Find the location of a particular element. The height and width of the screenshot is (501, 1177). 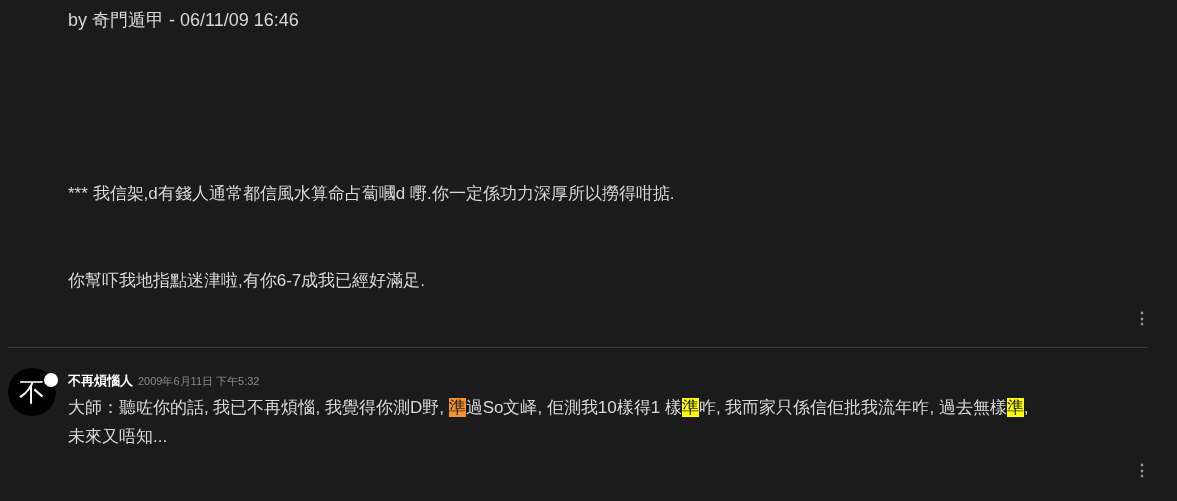

comment-date: 2009年6月11日 下午5:32 is located at coordinates (199, 381).